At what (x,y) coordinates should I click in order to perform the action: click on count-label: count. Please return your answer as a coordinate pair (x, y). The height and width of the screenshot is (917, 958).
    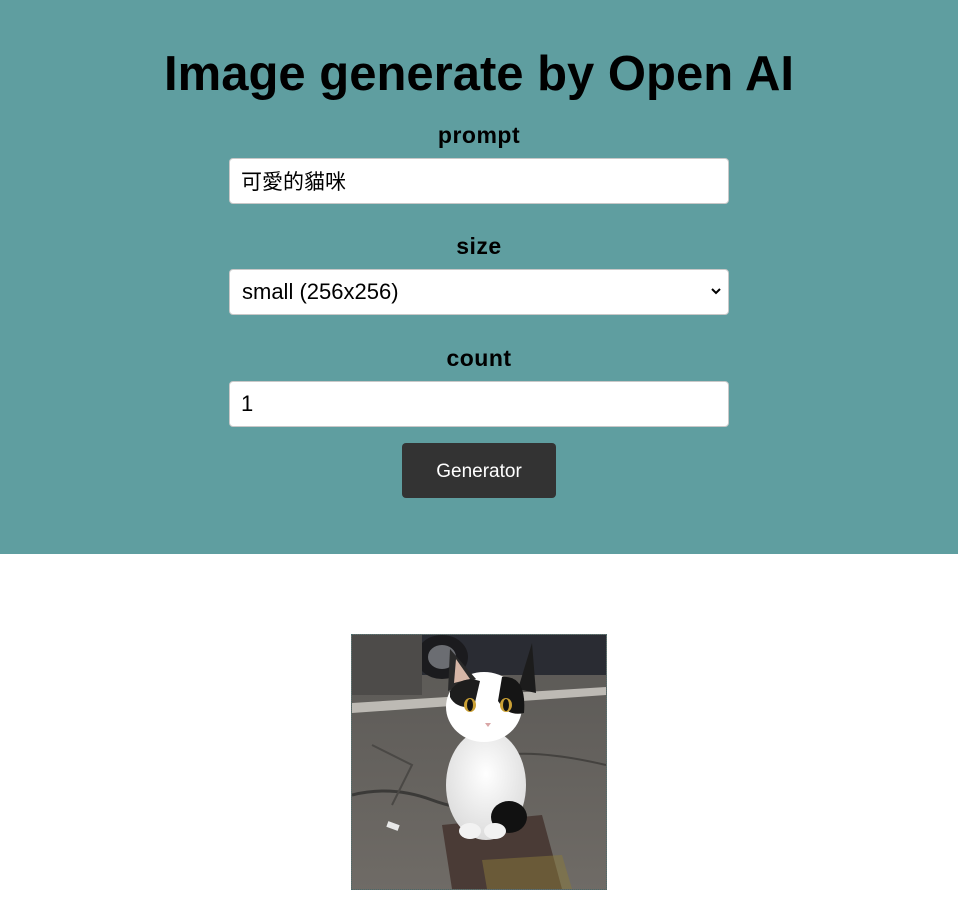
    Looking at the image, I should click on (479, 358).